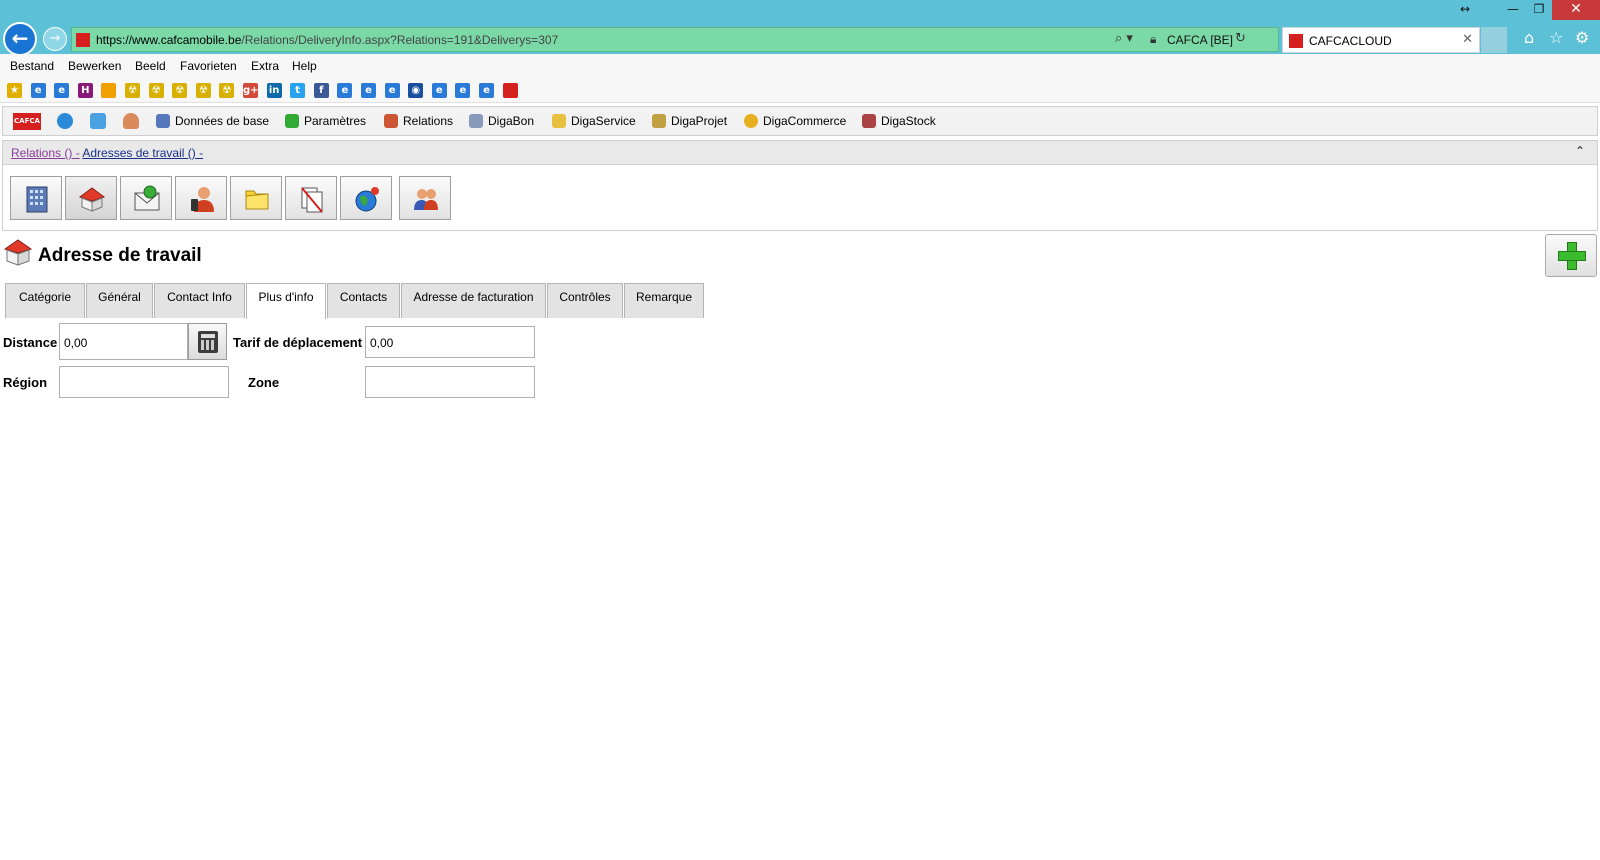 This screenshot has width=1600, height=860. Describe the element at coordinates (36, 198) in the screenshot. I see `building-button` at that location.